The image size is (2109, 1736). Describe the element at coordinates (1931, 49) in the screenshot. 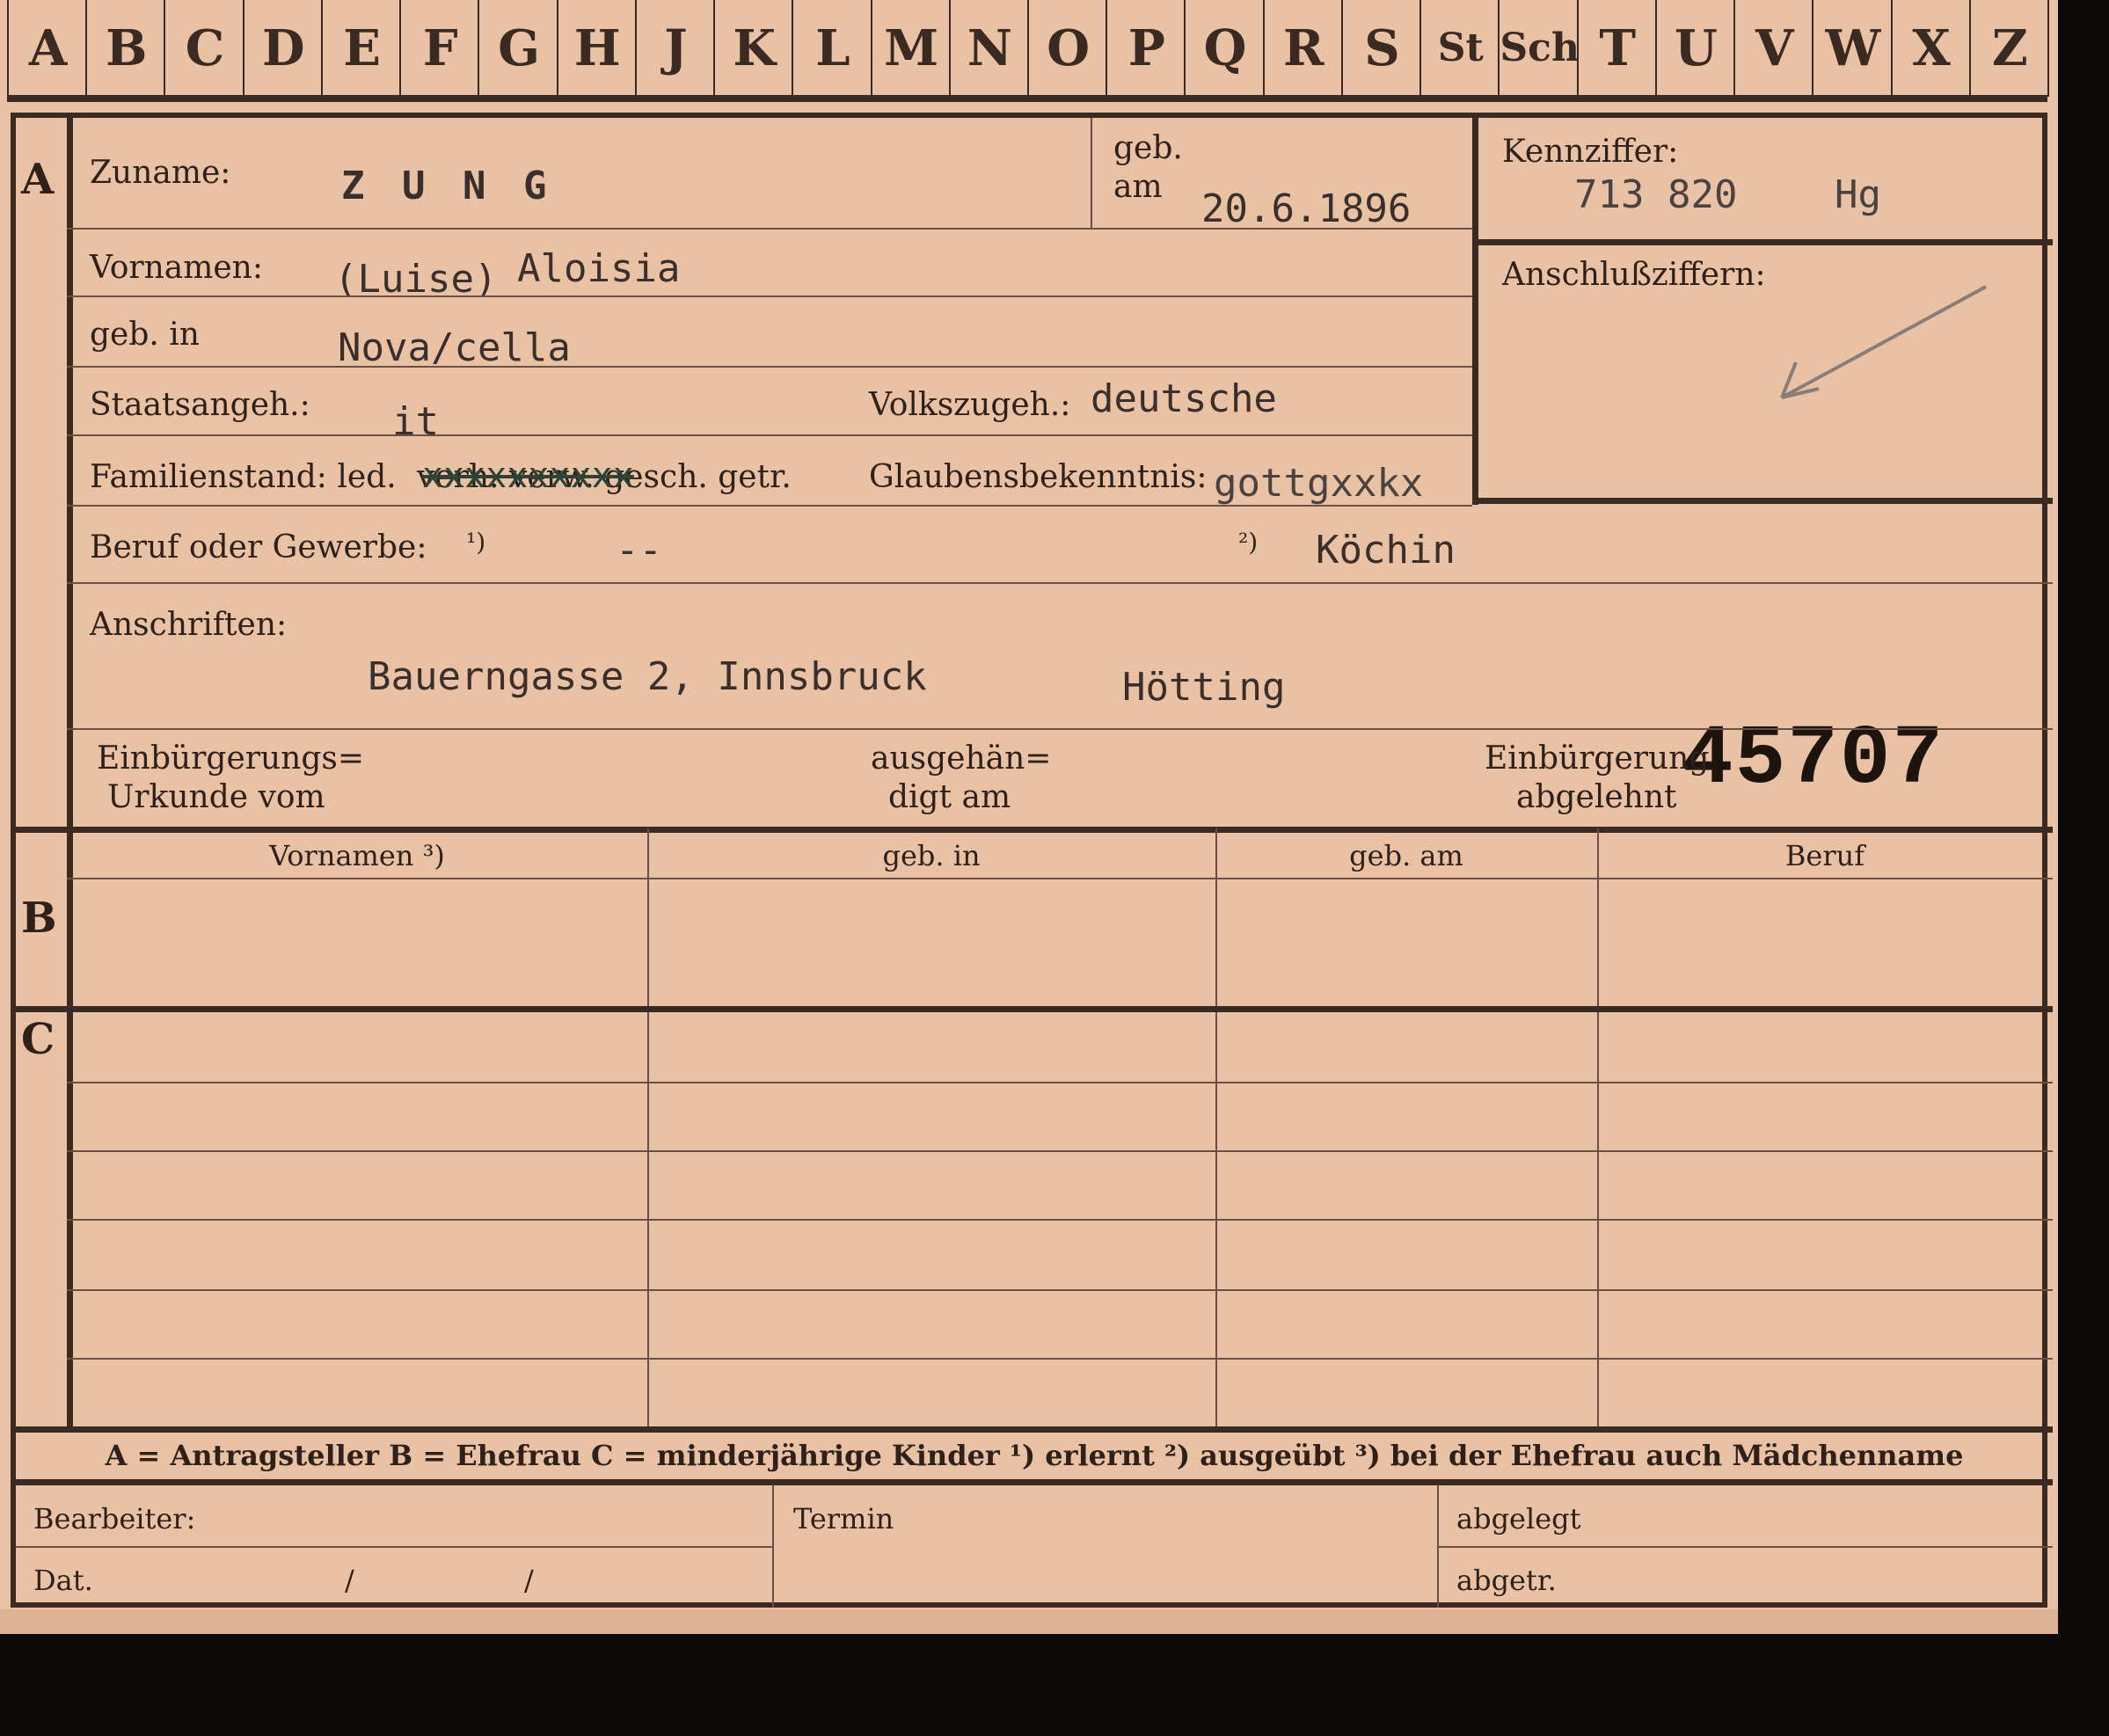

I see `alphabet-tab-x: X` at that location.